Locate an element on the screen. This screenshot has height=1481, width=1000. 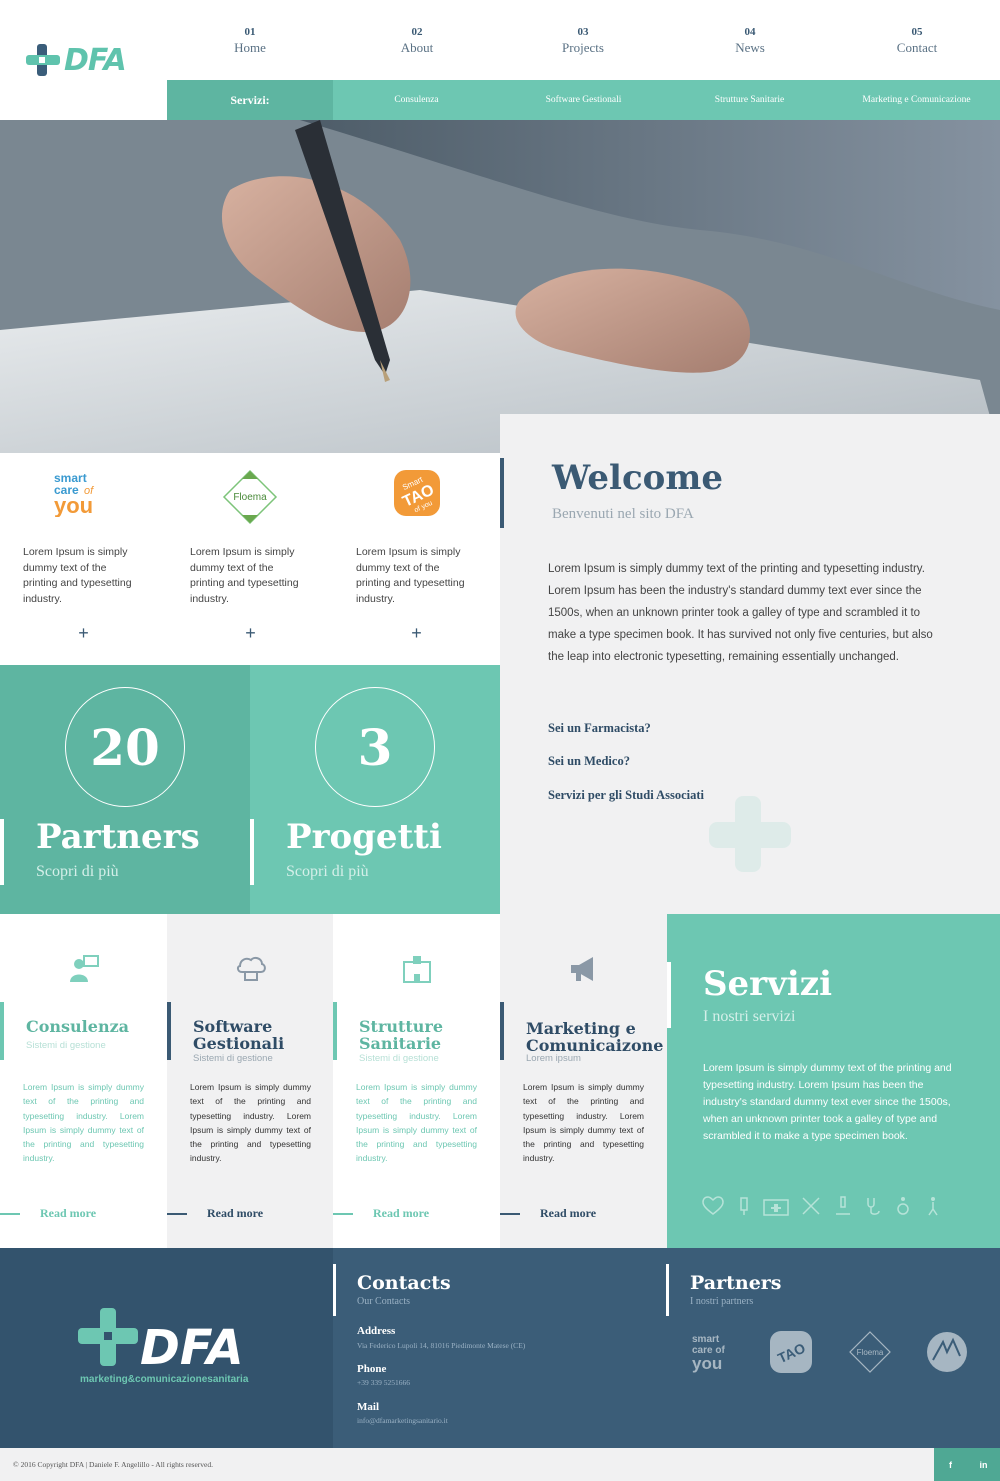
nav-label: Contact is located at coordinates (917, 47).